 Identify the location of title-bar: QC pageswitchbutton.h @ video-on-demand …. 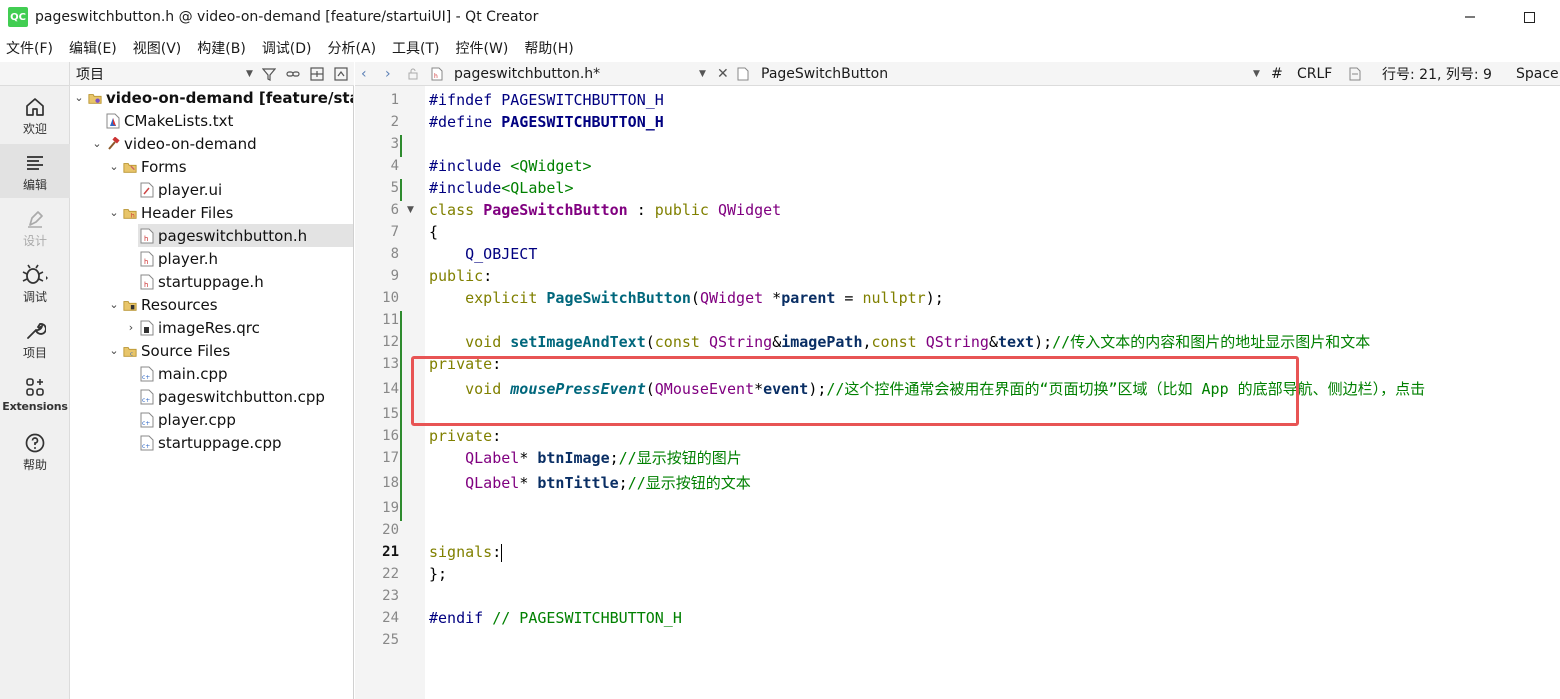
(780, 17).